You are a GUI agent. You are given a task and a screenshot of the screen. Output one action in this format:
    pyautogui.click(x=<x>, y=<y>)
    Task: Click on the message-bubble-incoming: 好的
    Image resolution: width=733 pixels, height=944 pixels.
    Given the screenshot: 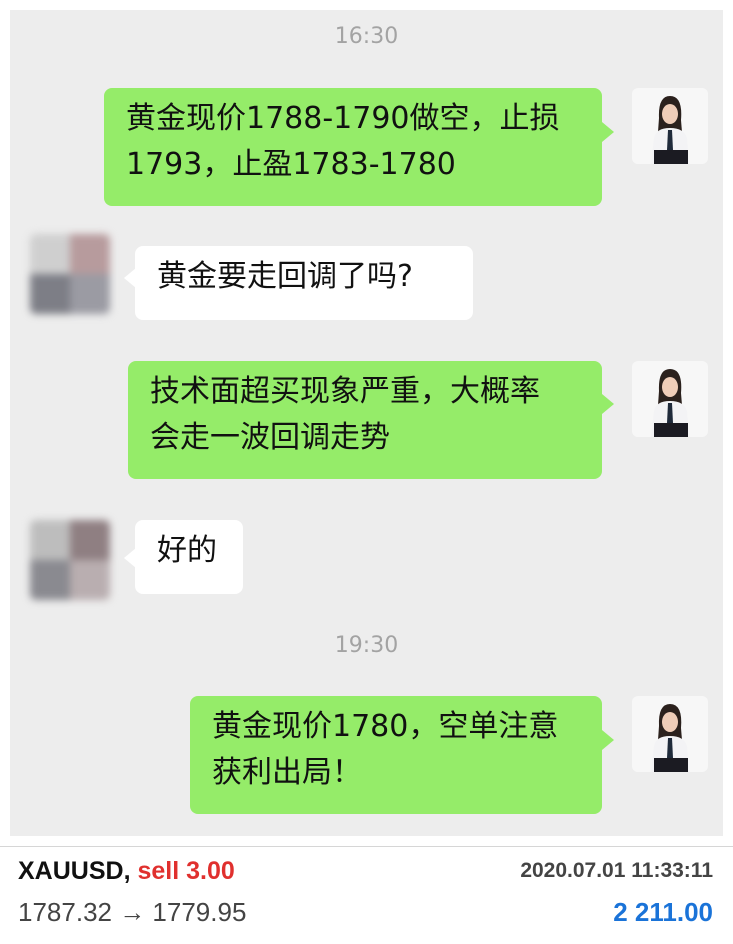 What is the action you would take?
    pyautogui.click(x=189, y=557)
    